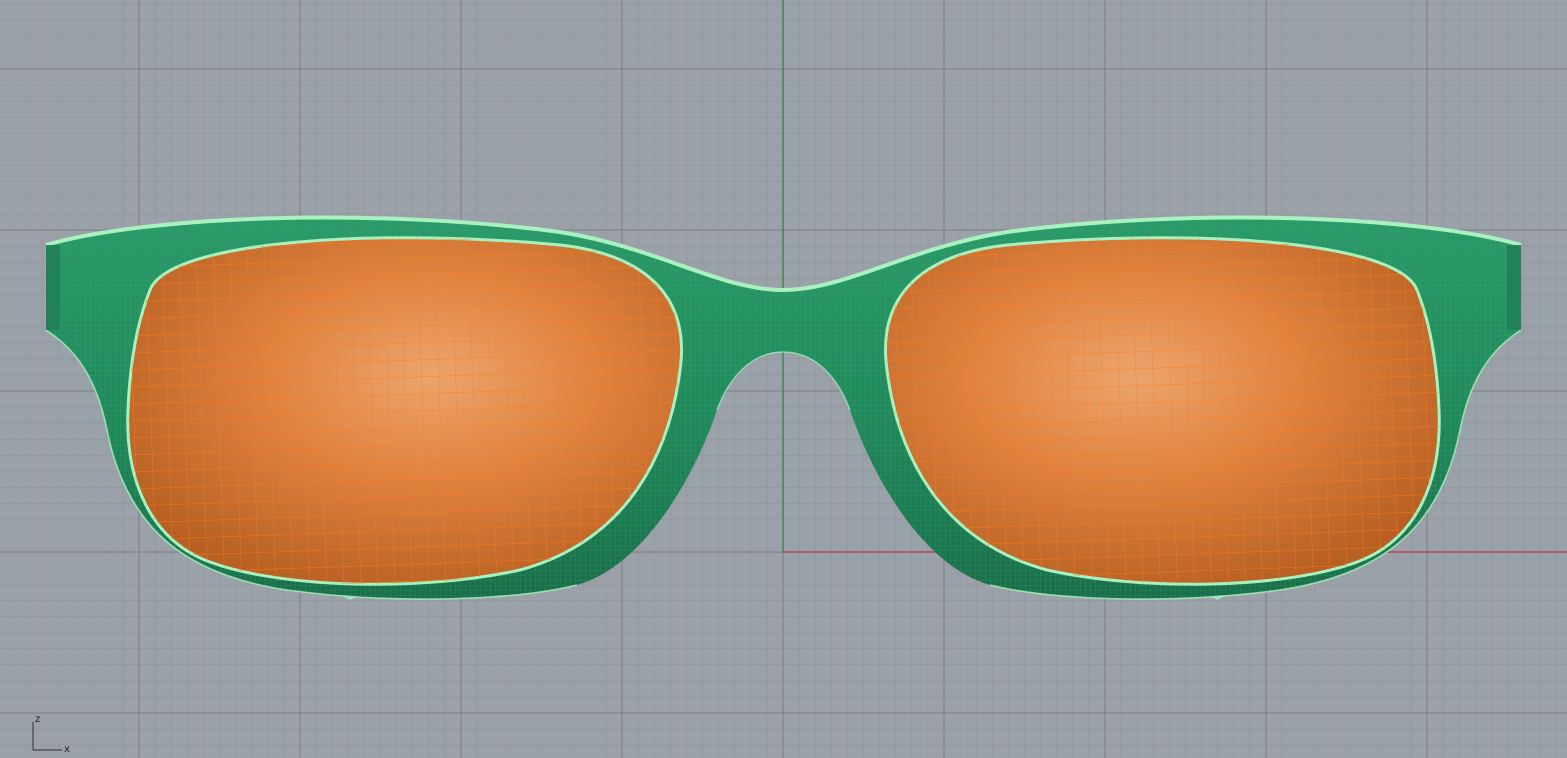 The height and width of the screenshot is (758, 1567). I want to click on gizmo-vertical-label: z, so click(37, 719).